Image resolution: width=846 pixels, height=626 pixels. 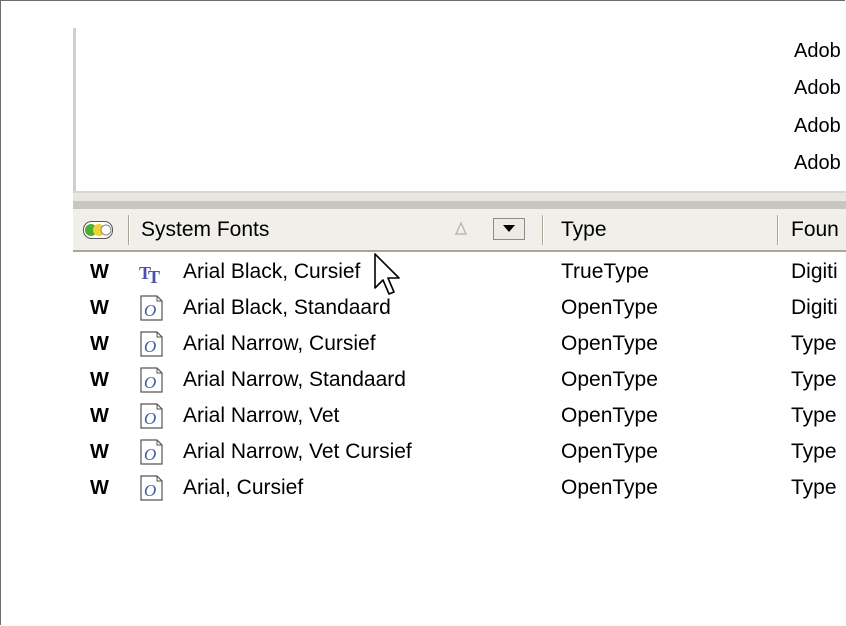 I want to click on table-row: W O Arial Narrow, Cursief OpenType Type, so click(x=459, y=344).